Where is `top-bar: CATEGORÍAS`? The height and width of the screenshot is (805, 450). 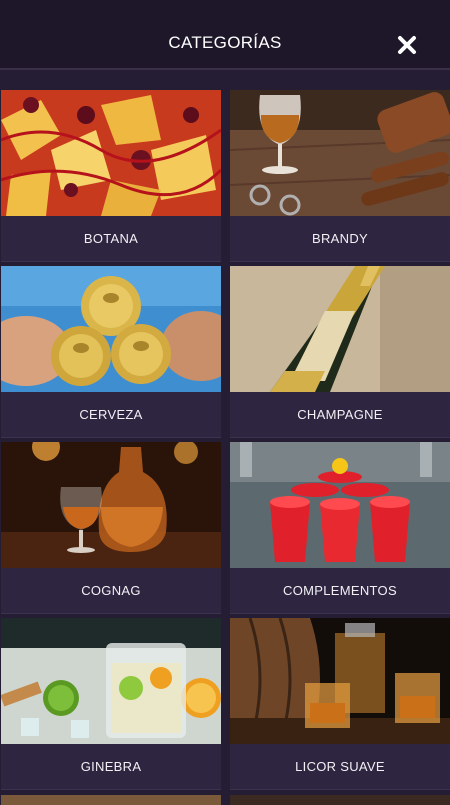
top-bar: CATEGORÍAS is located at coordinates (225, 35).